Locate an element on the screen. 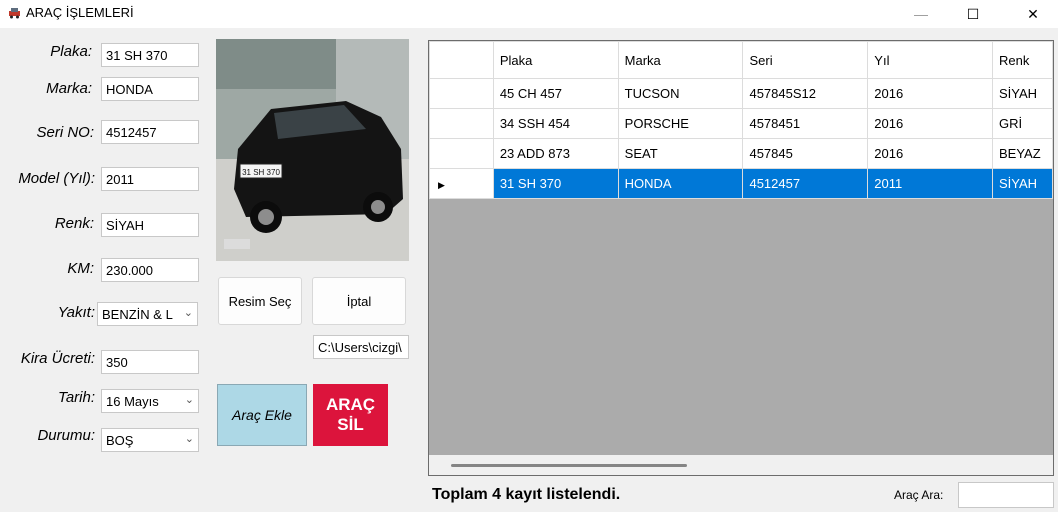 The image size is (1058, 512). plaka-label: Plaka: is located at coordinates (71, 51).